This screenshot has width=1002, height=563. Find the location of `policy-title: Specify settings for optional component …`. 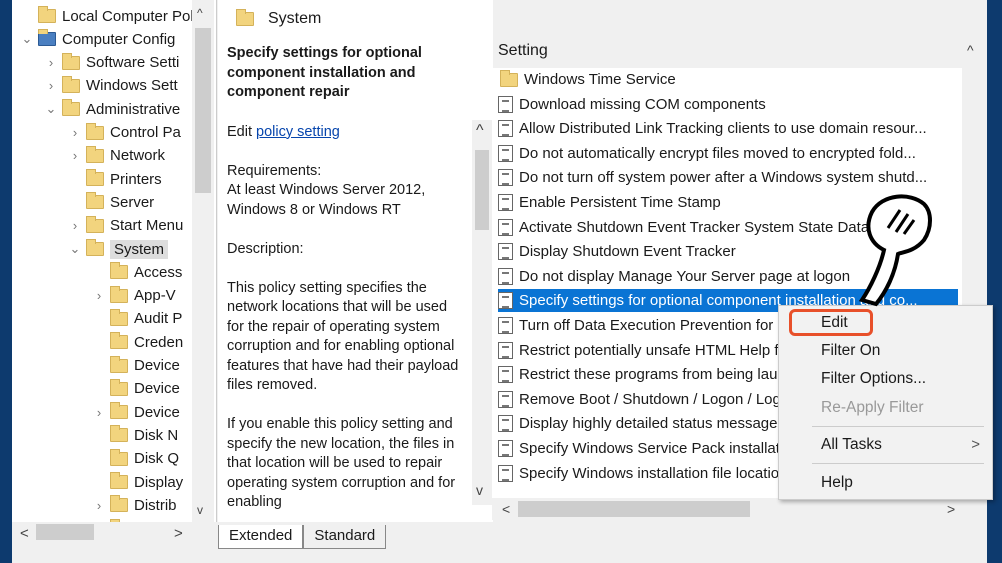

policy-title: Specify settings for optional component … is located at coordinates (324, 72).